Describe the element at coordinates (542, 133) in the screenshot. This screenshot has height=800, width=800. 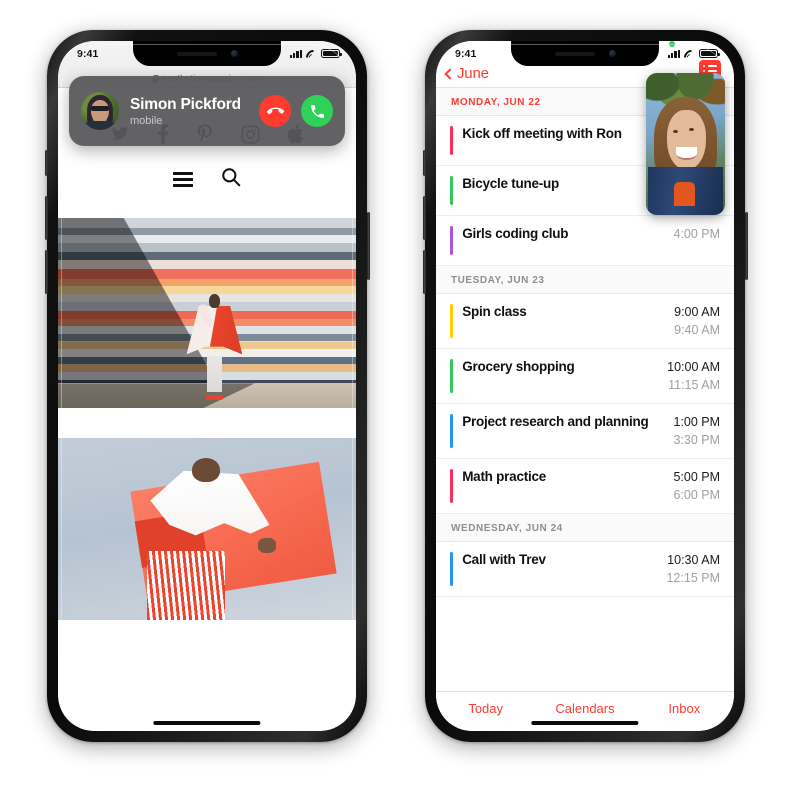
I see `event-title: Kick off meeting with Ron` at that location.